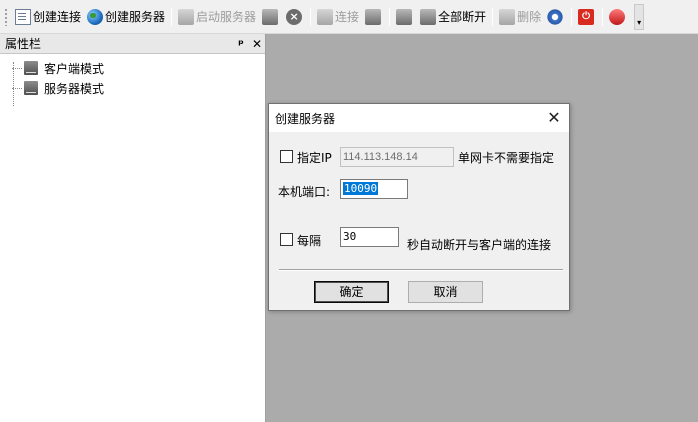 This screenshot has width=698, height=422. I want to click on port-value: 10090, so click(361, 188).